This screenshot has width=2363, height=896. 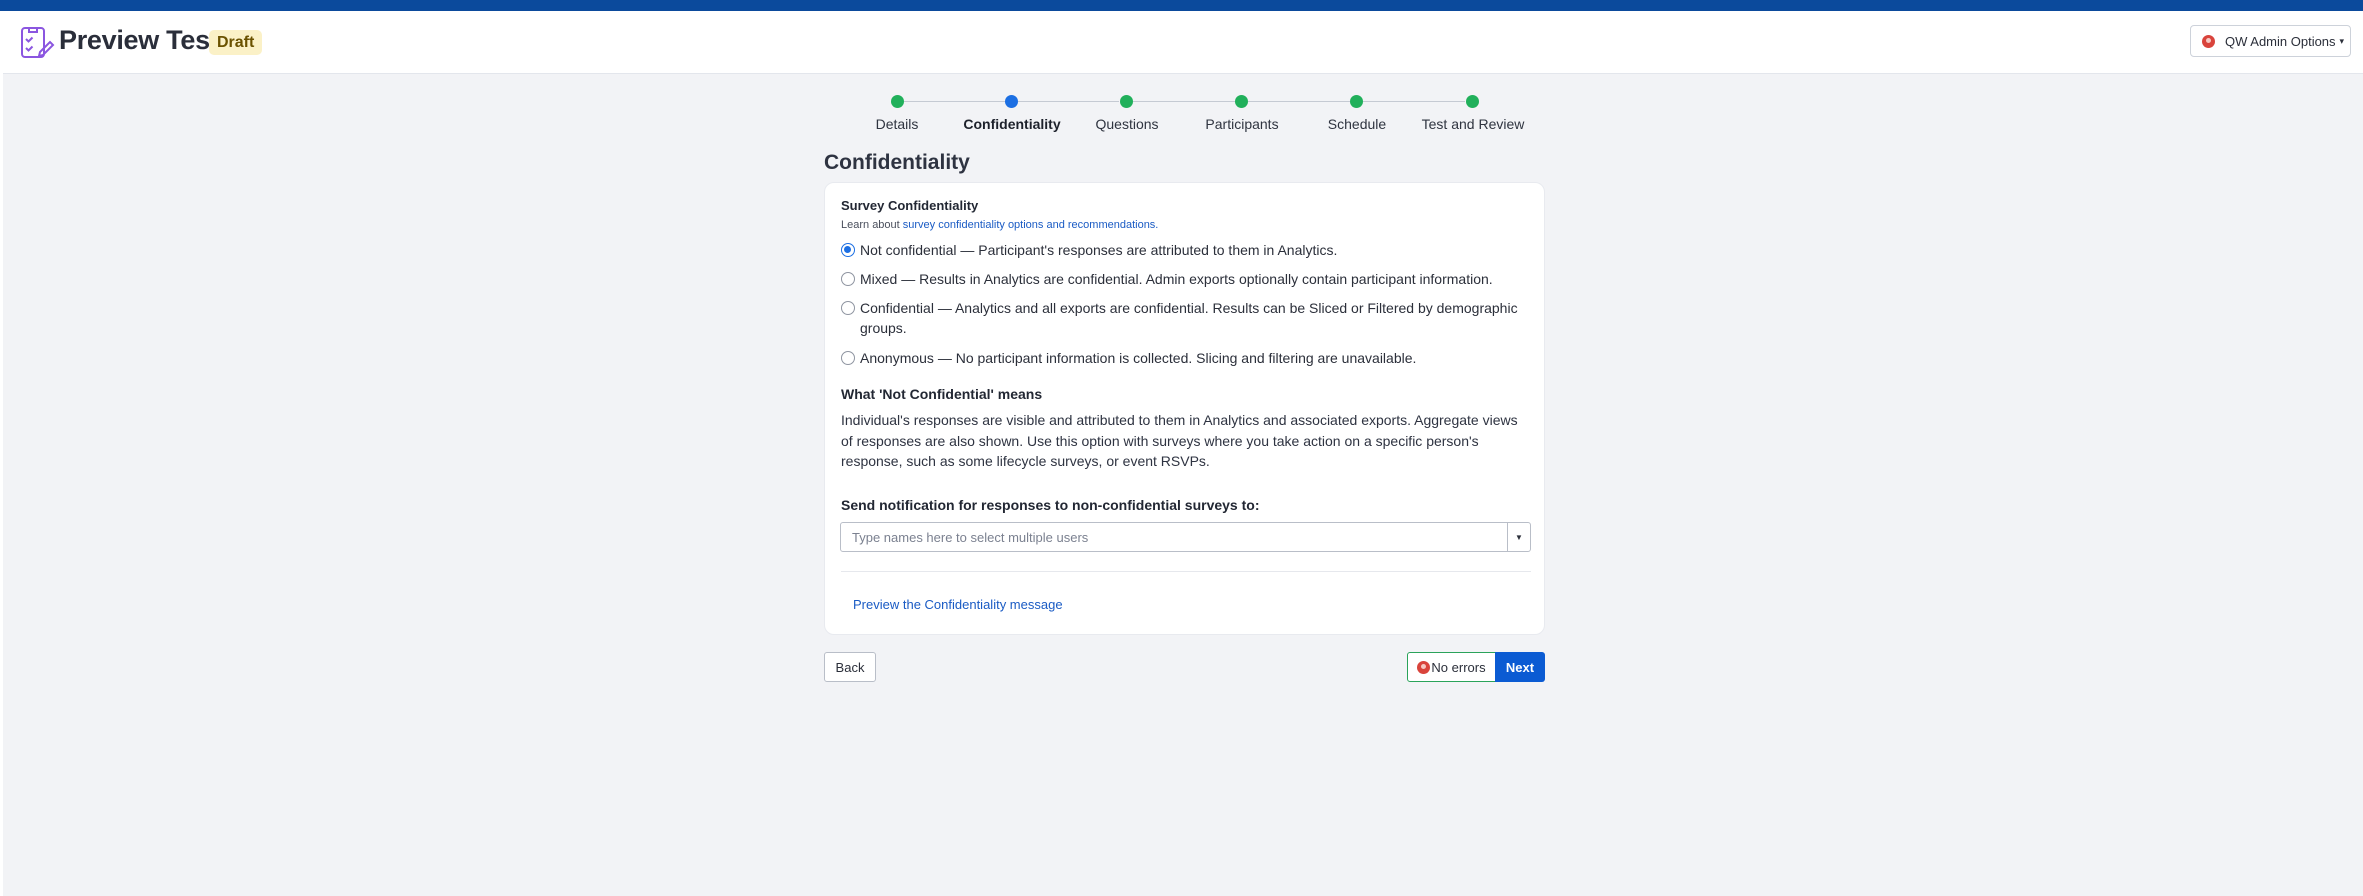 I want to click on step-participants-dot, so click(x=1241, y=101).